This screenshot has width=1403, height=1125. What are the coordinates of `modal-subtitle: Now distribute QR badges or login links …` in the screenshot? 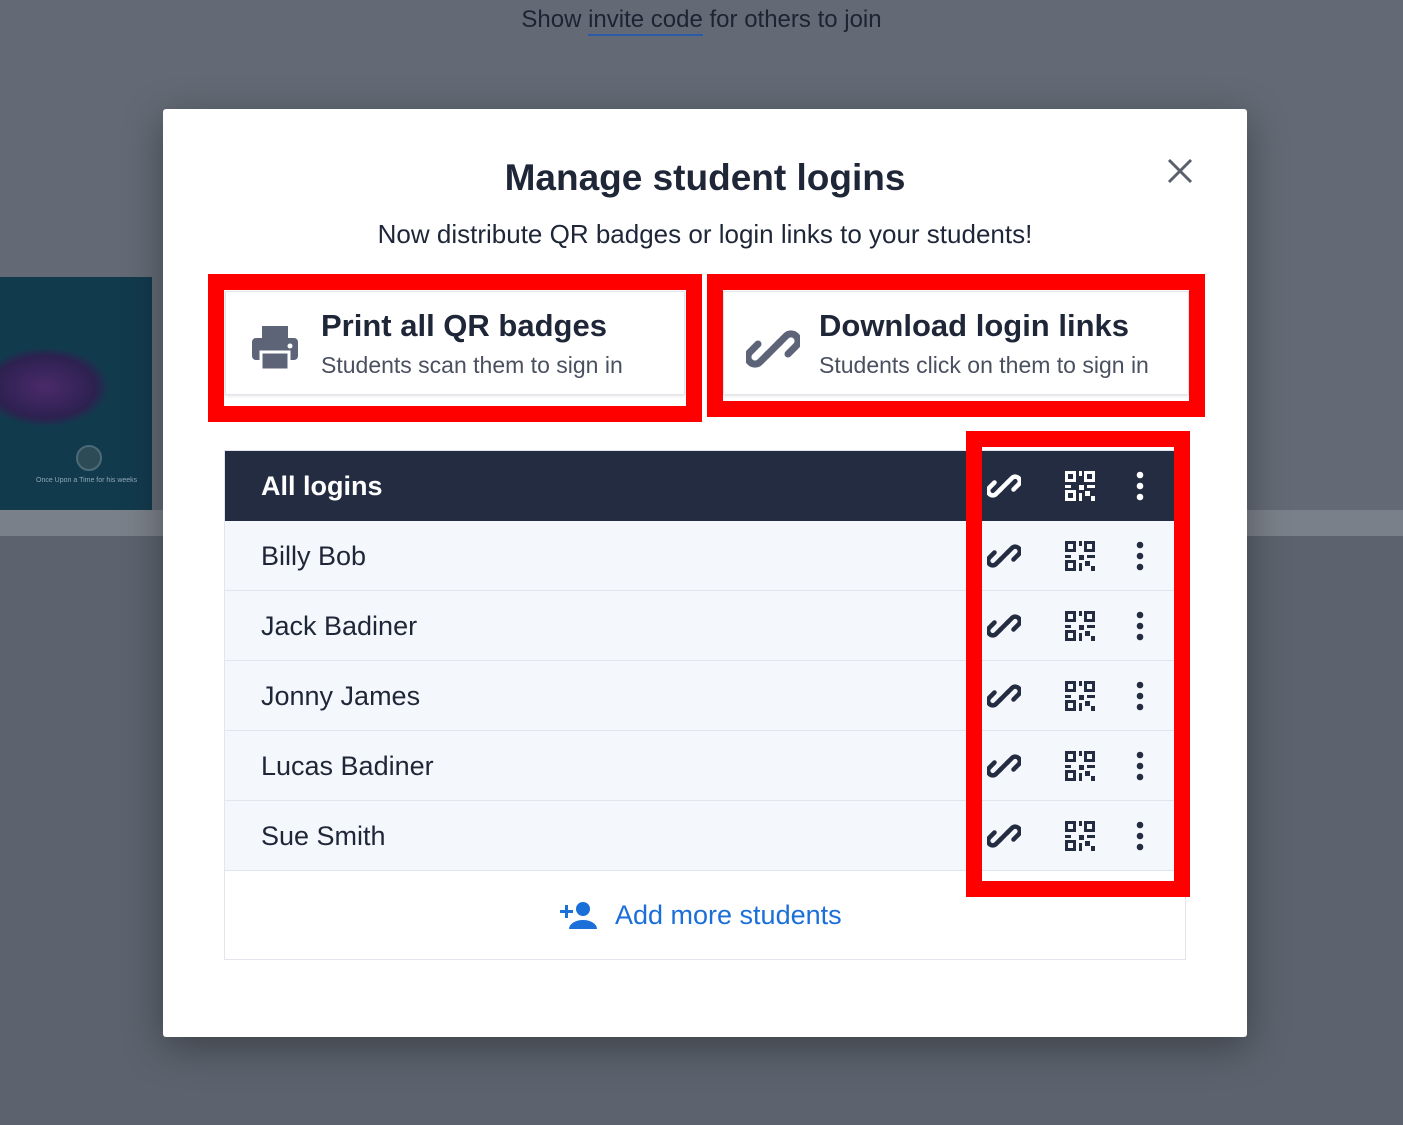 It's located at (705, 234).